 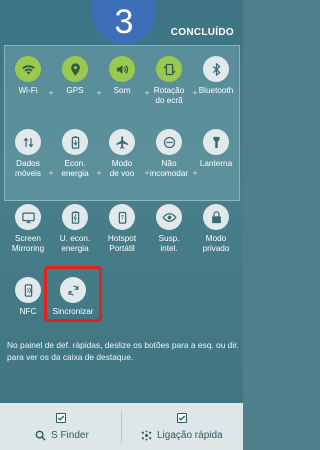 What do you see at coordinates (122, 217) in the screenshot?
I see `hotspot-icon` at bounding box center [122, 217].